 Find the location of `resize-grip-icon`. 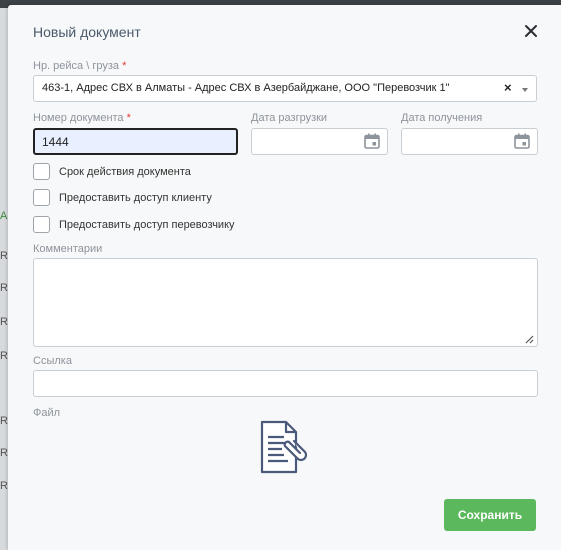

resize-grip-icon is located at coordinates (529, 339).